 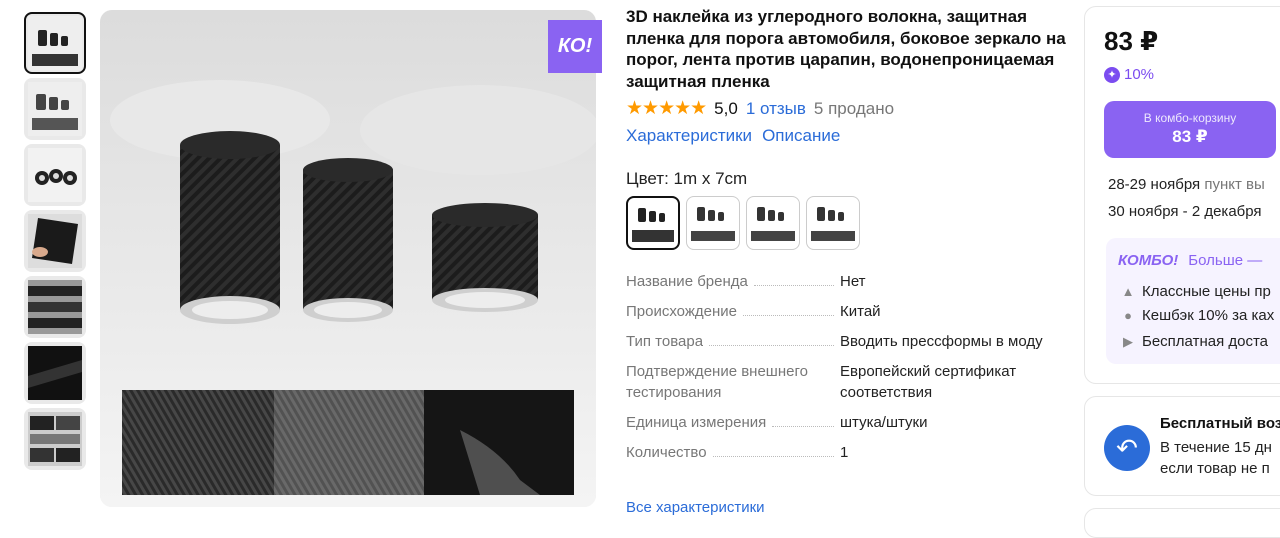 I want to click on star-rating-icon: ★★★★★, so click(x=666, y=108).